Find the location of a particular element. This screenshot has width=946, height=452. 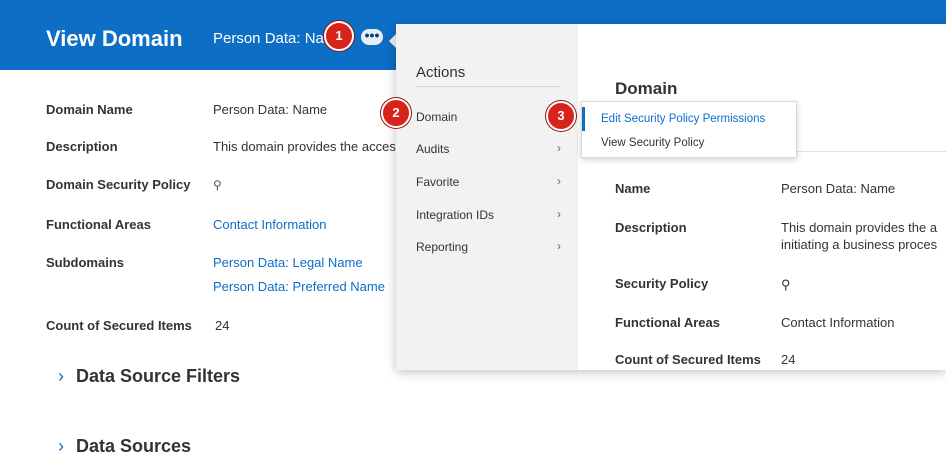

step-marker: 3 is located at coordinates (561, 116).